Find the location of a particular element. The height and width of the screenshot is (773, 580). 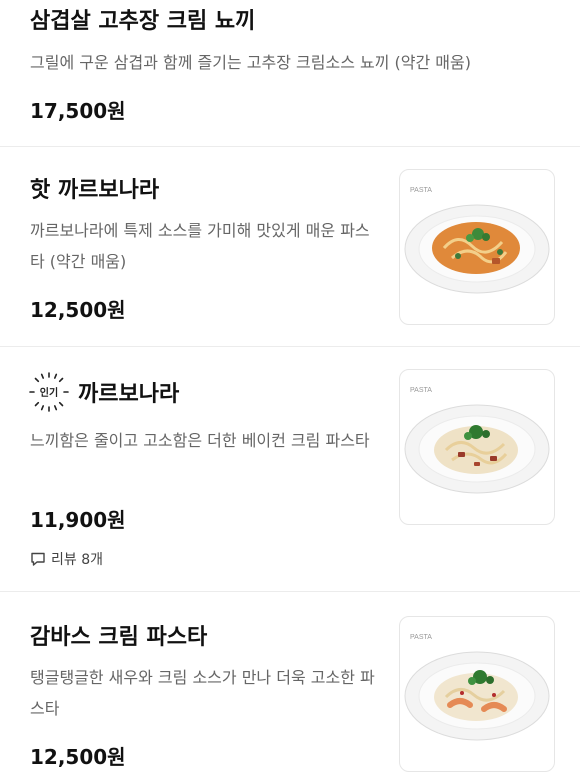

menu-item-description: 탱글탱글한 새우와 크림 소스가 만나 더욱 고소한 파스타 is located at coordinates (202, 693).